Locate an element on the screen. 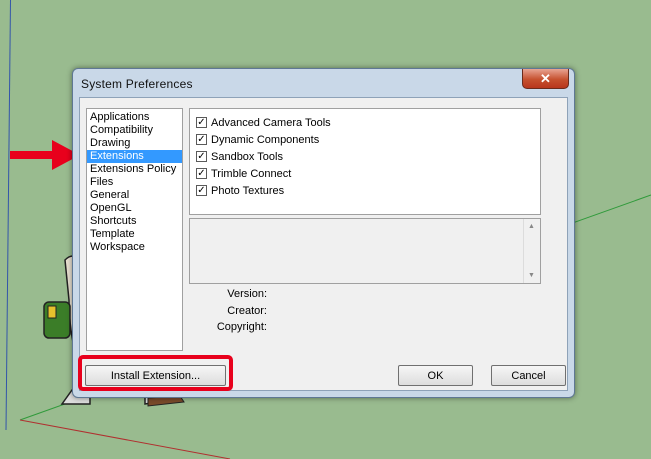  close-icon: ✕ is located at coordinates (545, 78).